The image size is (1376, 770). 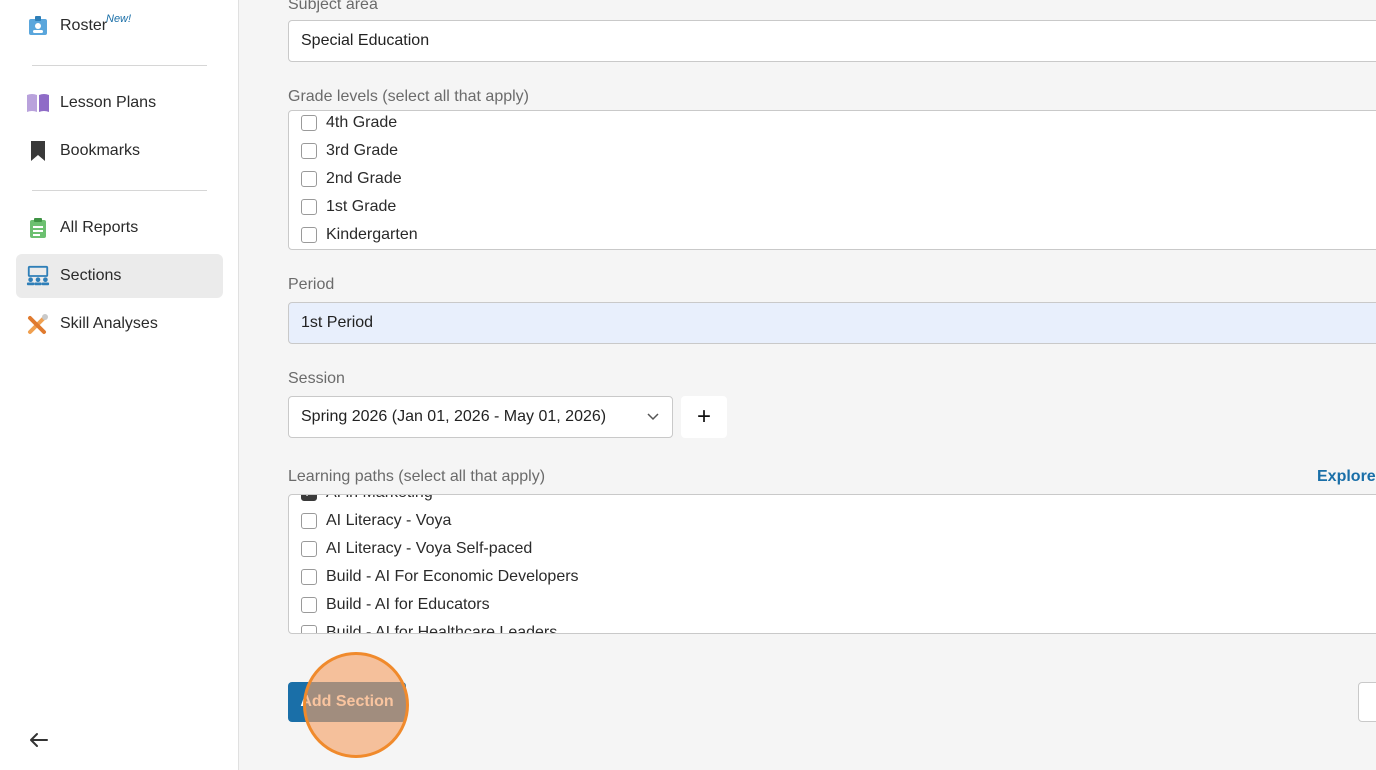 I want to click on grade-option: 4th Grade, so click(x=349, y=123).